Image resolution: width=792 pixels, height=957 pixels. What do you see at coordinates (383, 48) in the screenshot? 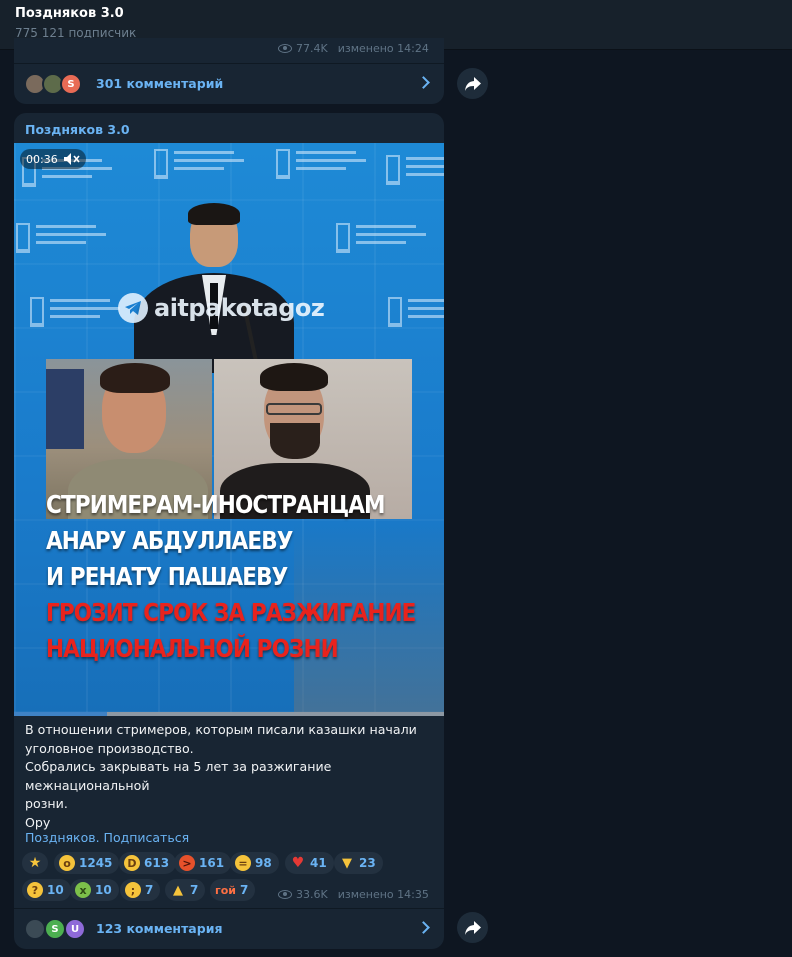
I see `edited-time: изменено 14:24` at bounding box center [383, 48].